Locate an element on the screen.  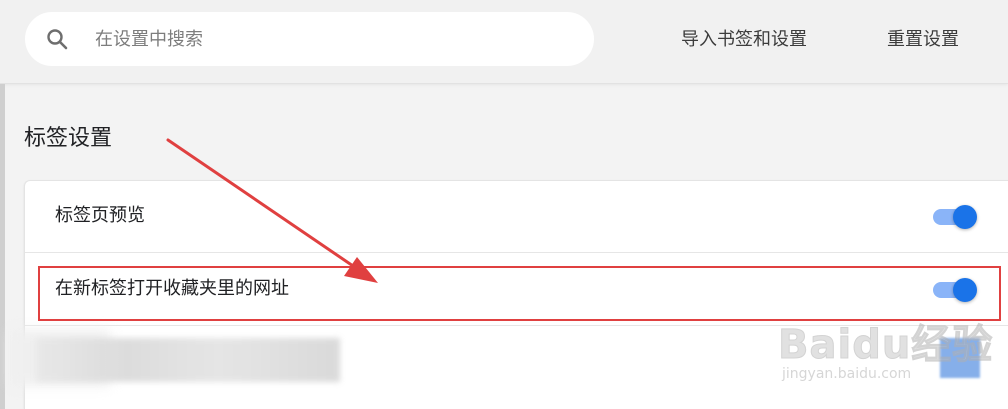
tab-preview-toggle is located at coordinates (955, 217).